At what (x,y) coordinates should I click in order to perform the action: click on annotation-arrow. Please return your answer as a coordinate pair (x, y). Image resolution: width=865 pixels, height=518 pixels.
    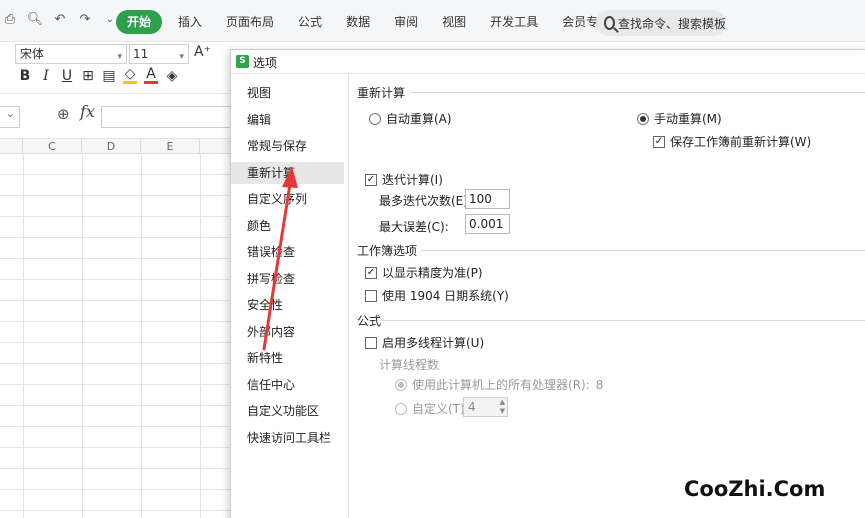
    Looking at the image, I should click on (280, 258).